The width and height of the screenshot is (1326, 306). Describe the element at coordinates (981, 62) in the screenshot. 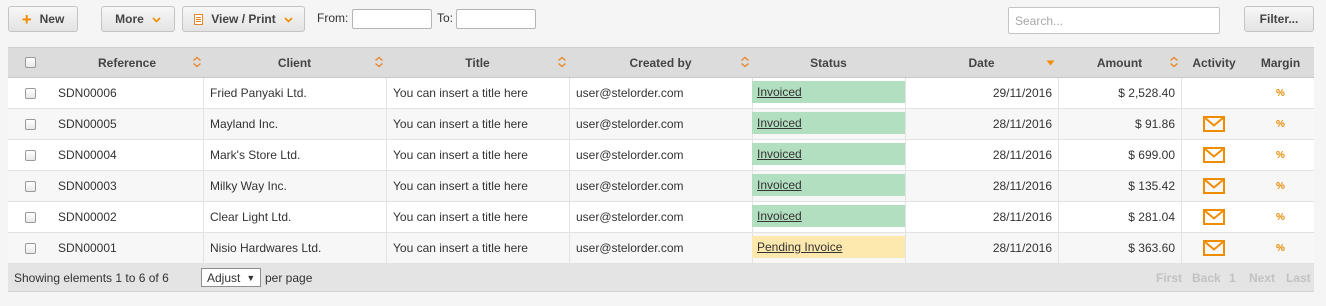

I see `column-header-date: Date` at that location.